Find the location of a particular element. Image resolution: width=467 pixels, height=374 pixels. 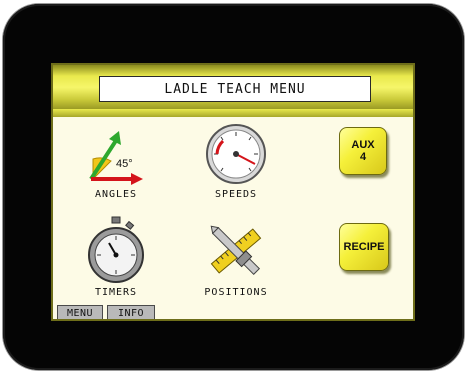

measuring-tools-icon is located at coordinates (236, 250).